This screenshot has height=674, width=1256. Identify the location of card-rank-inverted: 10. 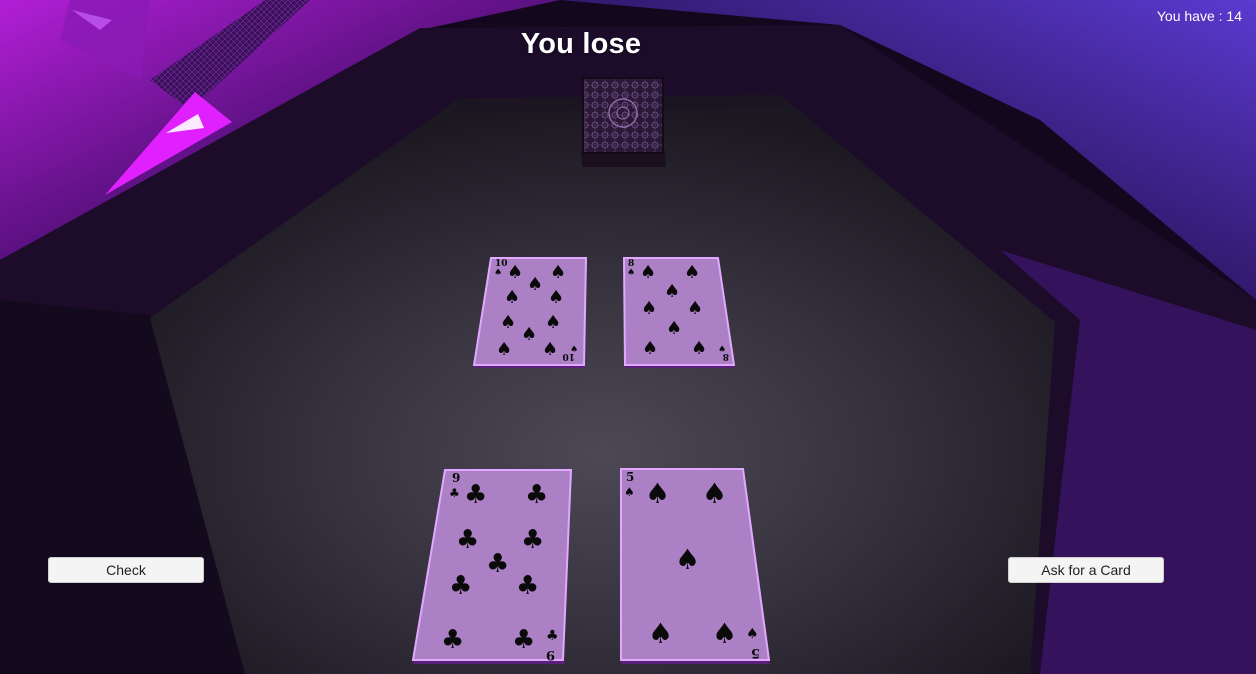
(568, 356).